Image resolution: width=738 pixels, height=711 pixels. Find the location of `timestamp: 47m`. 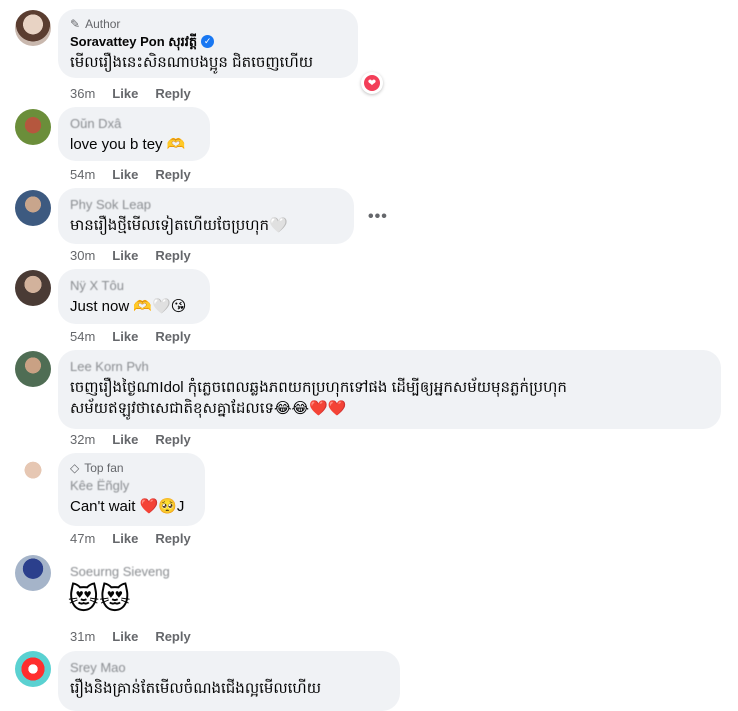

timestamp: 47m is located at coordinates (82, 539).